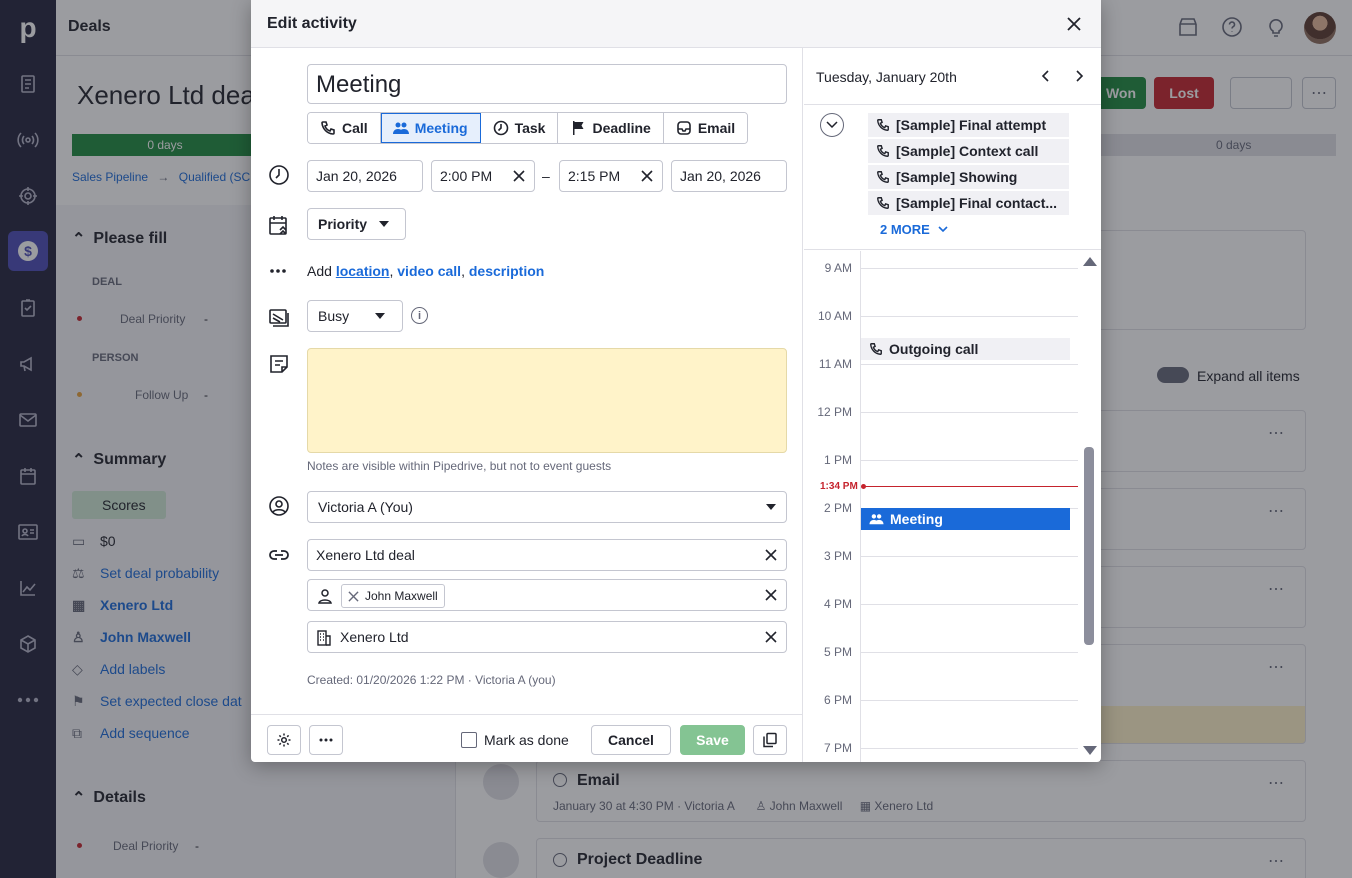 This screenshot has height=878, width=1352. Describe the element at coordinates (914, 229) in the screenshot. I see `show-more-link: 2 MORE` at that location.